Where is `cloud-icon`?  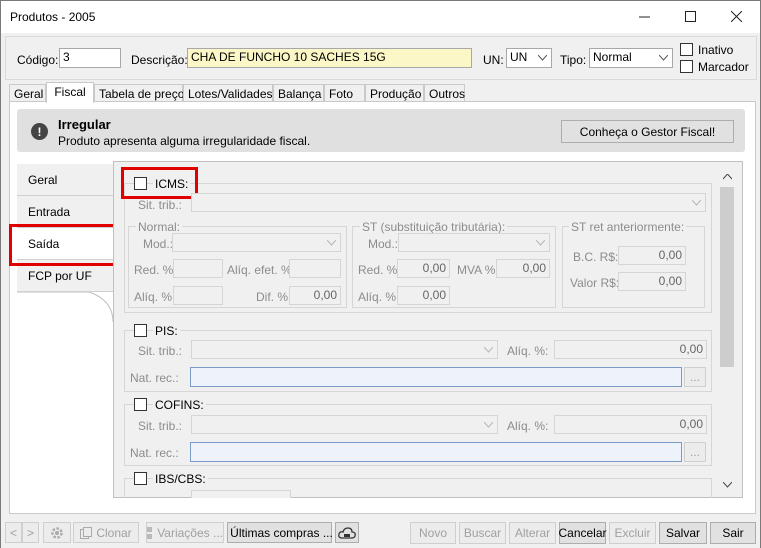 cloud-icon is located at coordinates (347, 532).